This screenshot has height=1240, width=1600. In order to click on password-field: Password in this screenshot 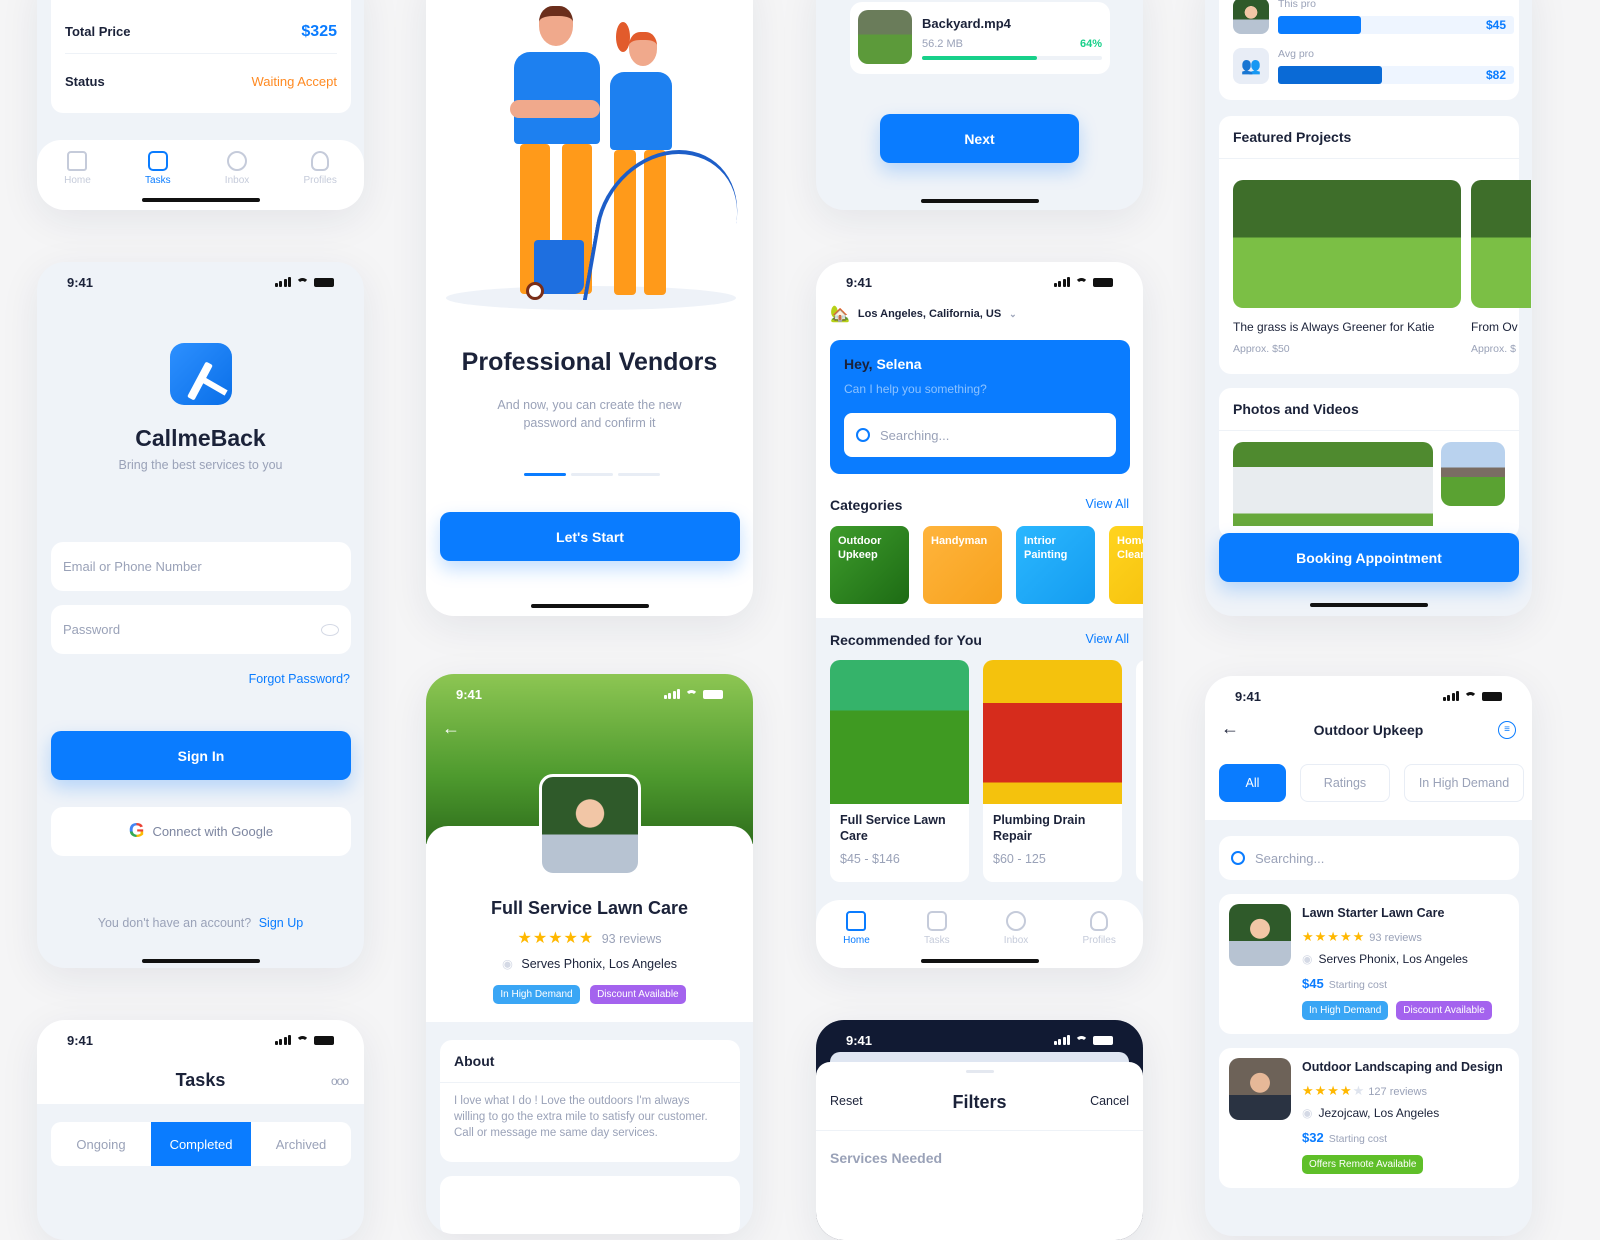, I will do `click(201, 629)`.